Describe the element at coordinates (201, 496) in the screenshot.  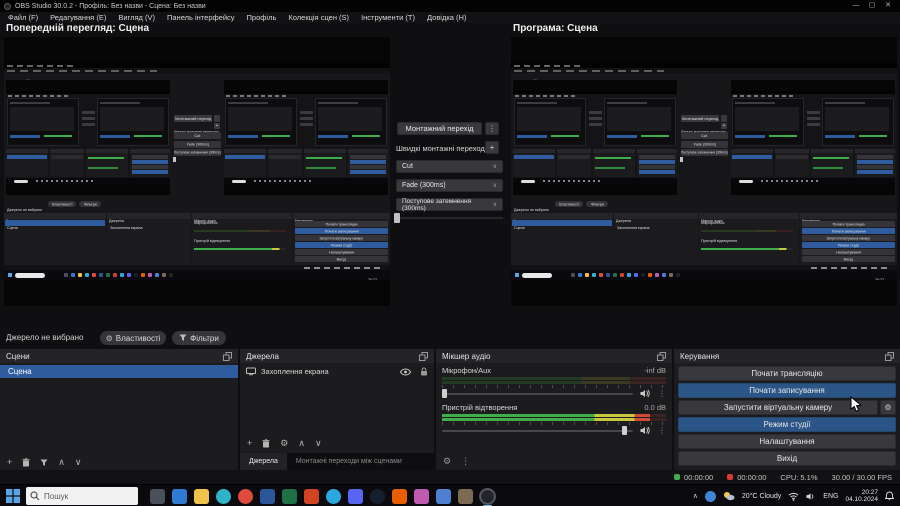
I see `file-explorer-icon` at that location.